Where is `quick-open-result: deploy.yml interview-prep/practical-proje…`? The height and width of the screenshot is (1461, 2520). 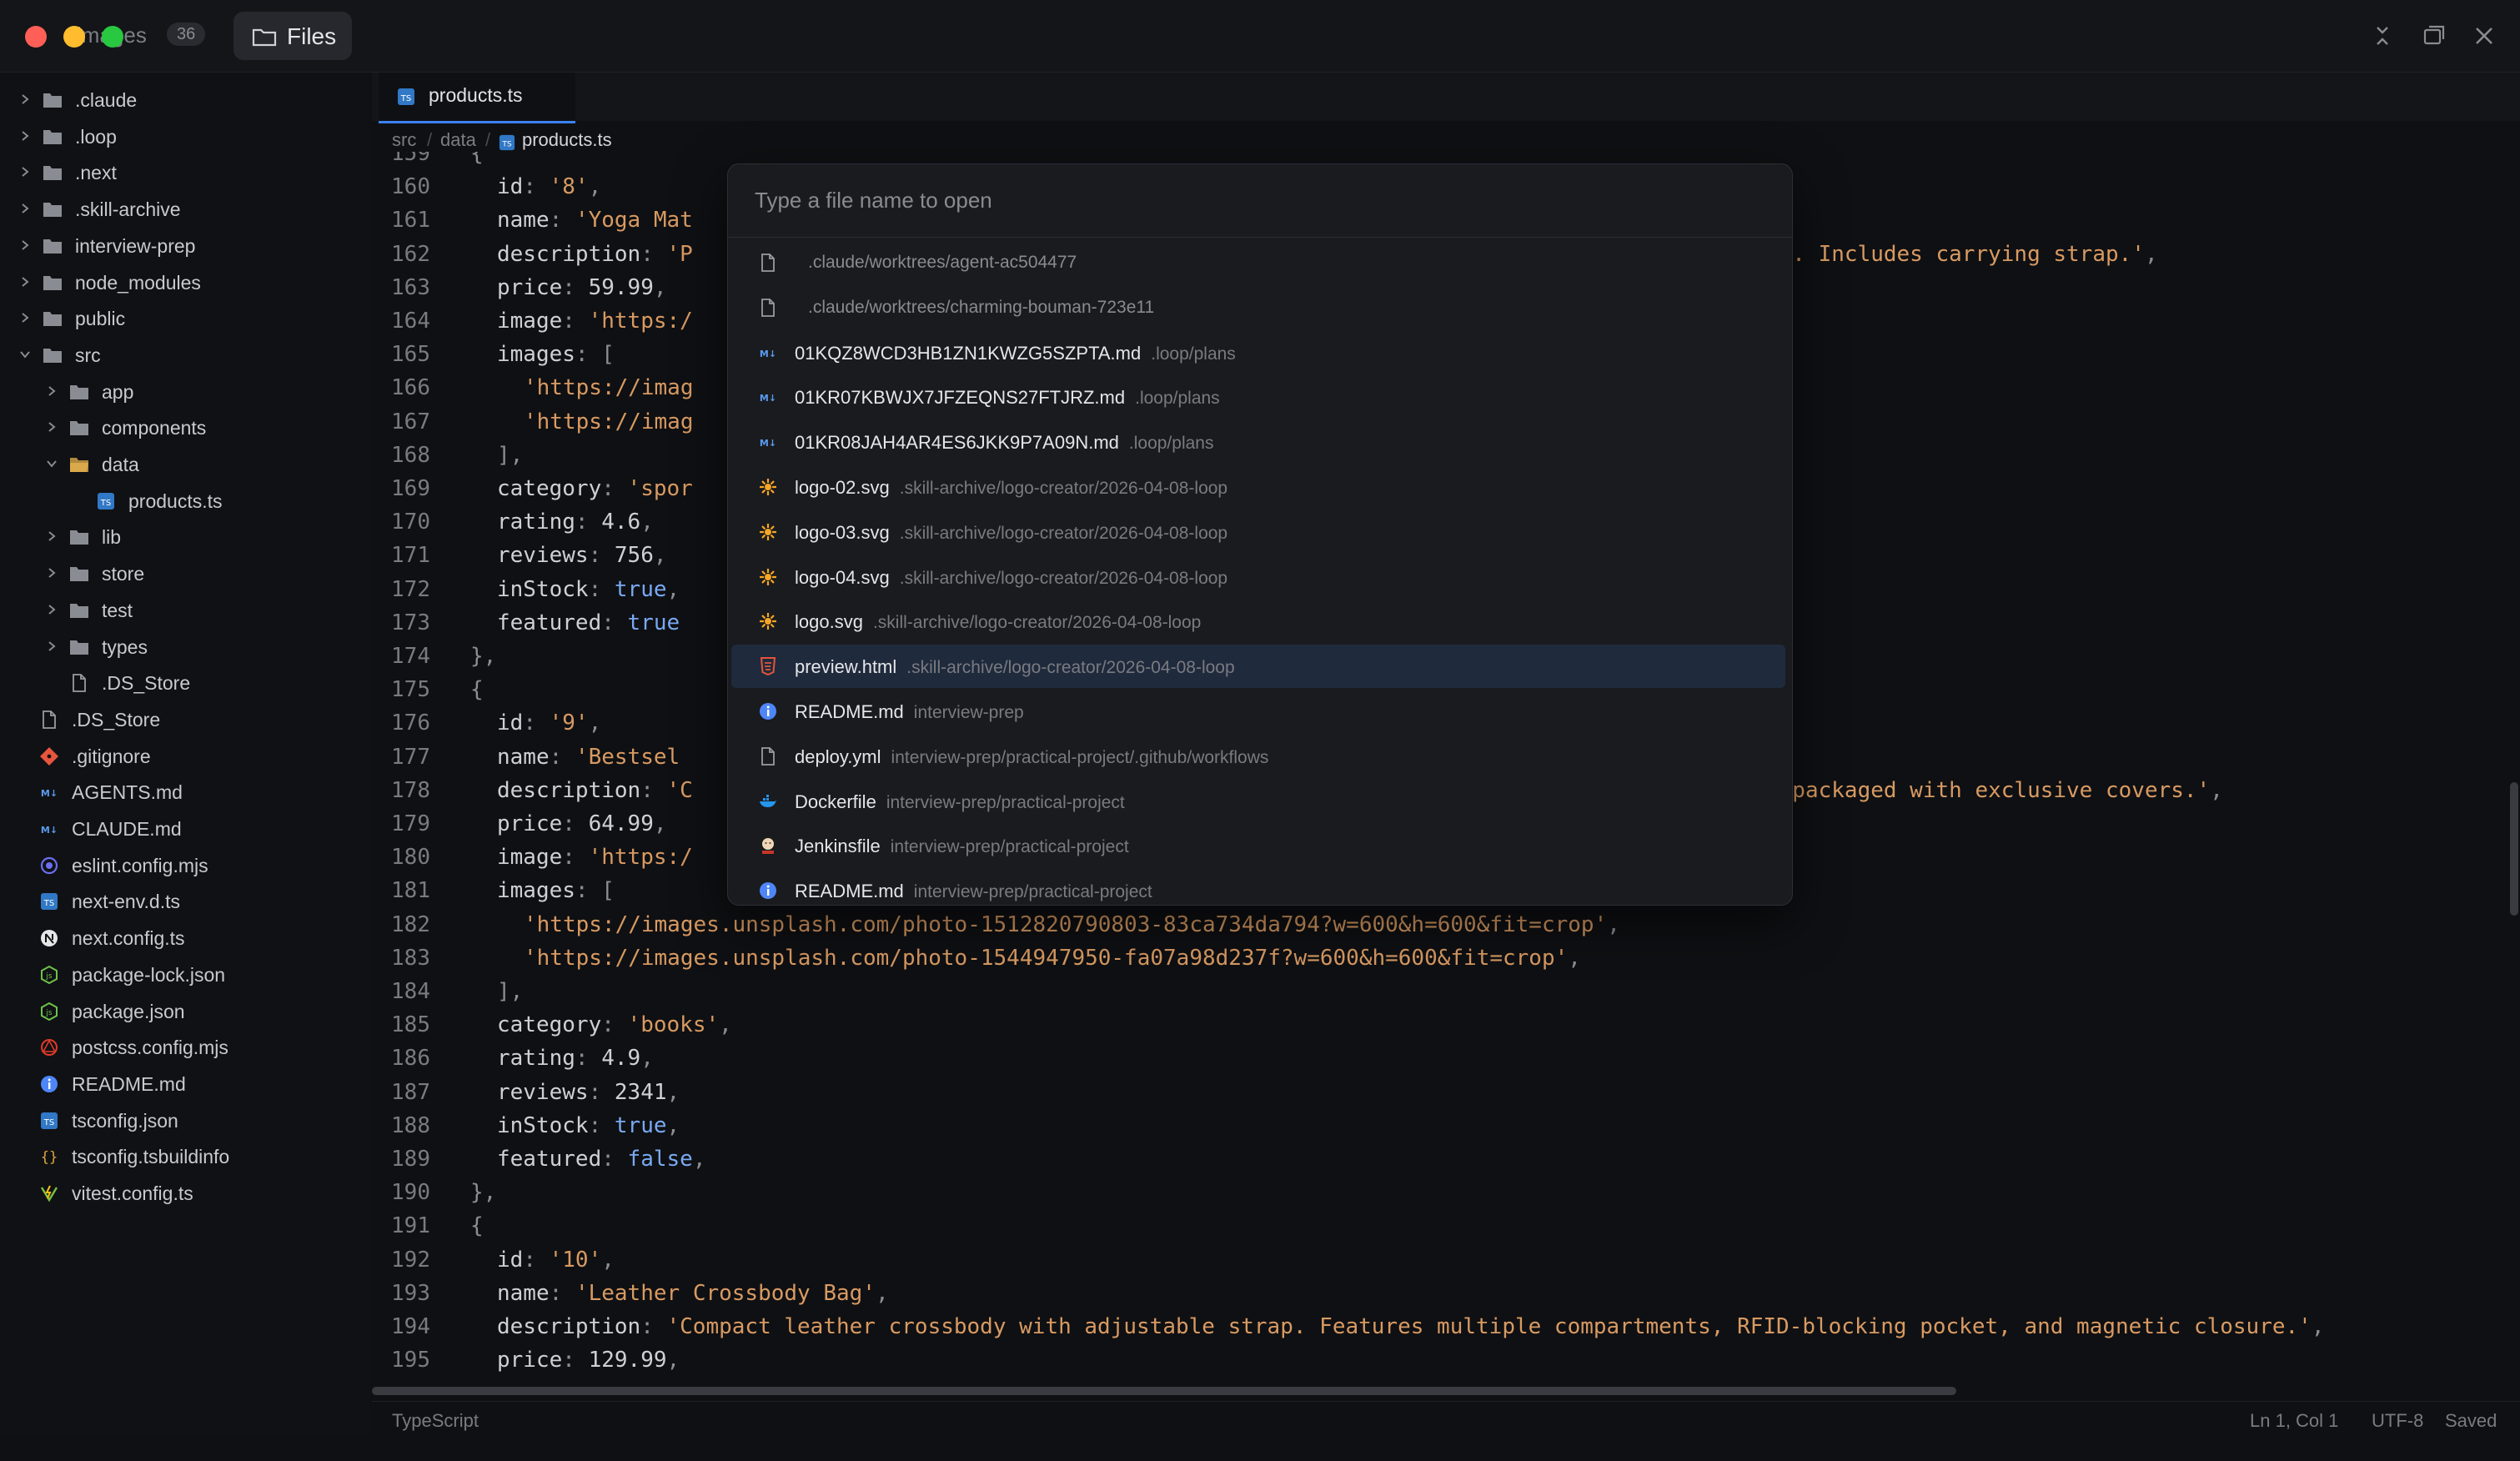
quick-open-result: deploy.yml interview-prep/practical-proje… is located at coordinates (1258, 756).